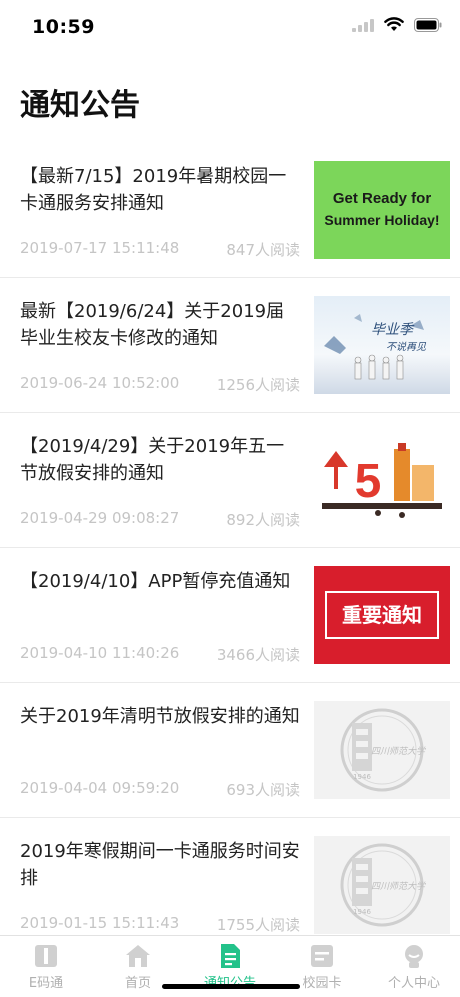 The image size is (460, 997). I want to click on card-icon, so click(322, 956).